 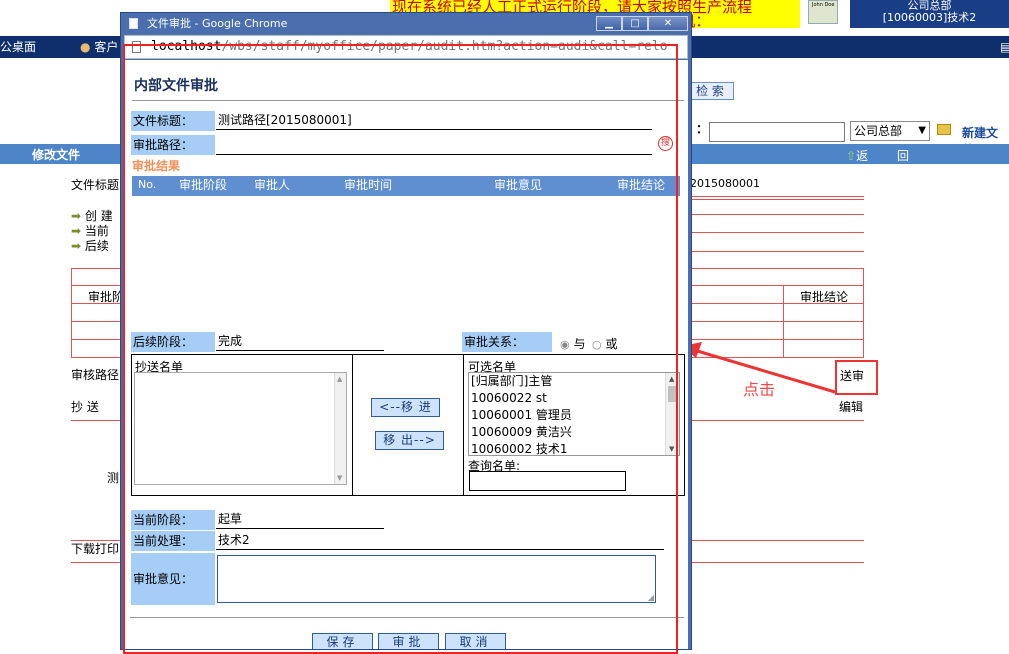 I want to click on list-item: [归属部门]主管, so click(x=521, y=381).